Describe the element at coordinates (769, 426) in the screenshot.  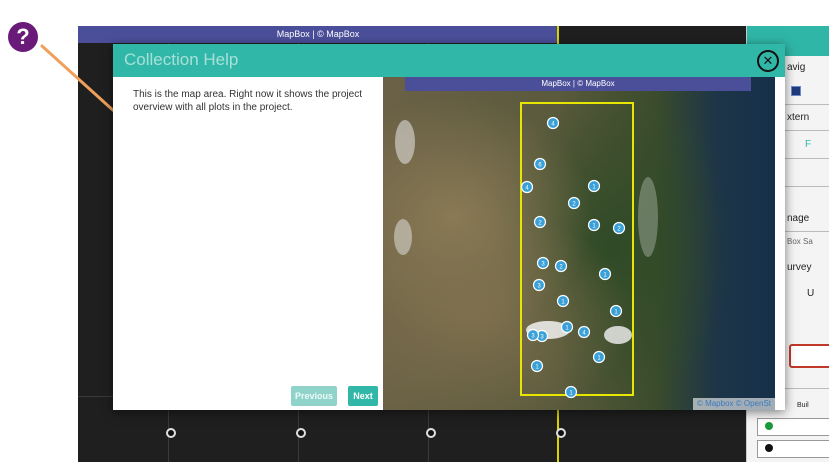
I see `green-status-dot` at that location.